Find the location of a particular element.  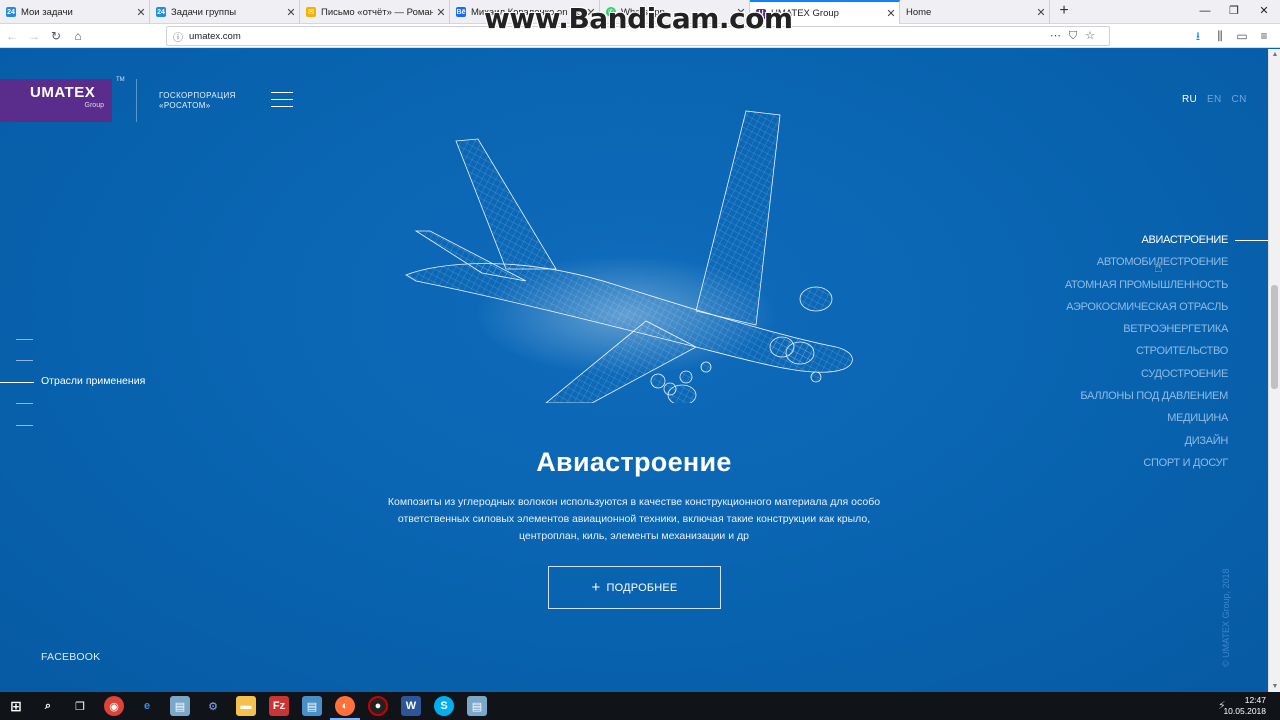

industry-medicine: Медицина is located at coordinates (1146, 421).